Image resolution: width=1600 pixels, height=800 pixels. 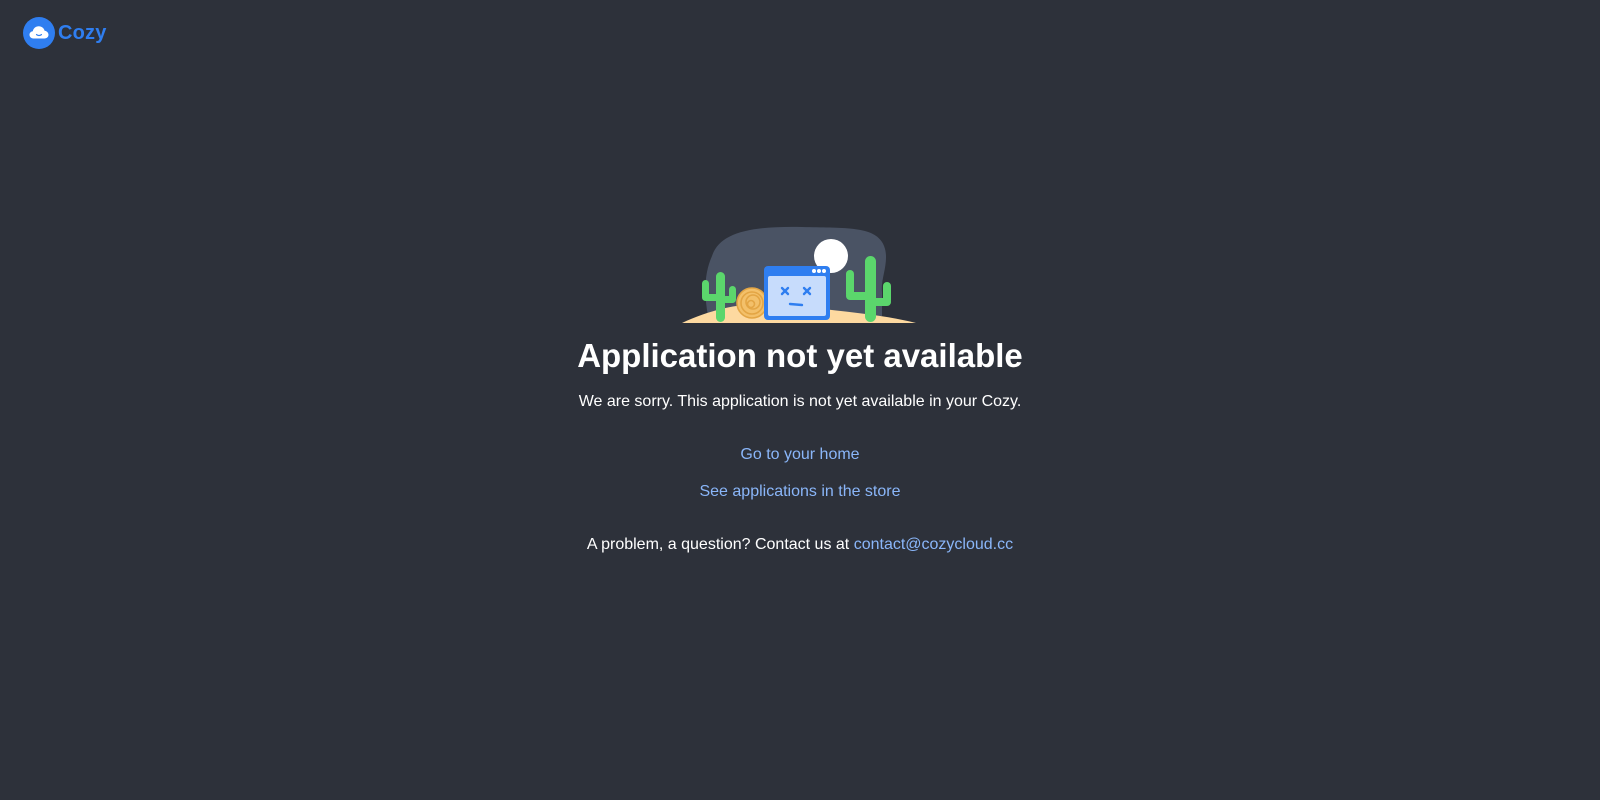 What do you see at coordinates (39, 33) in the screenshot?
I see `cozy-cloud-logo-icon` at bounding box center [39, 33].